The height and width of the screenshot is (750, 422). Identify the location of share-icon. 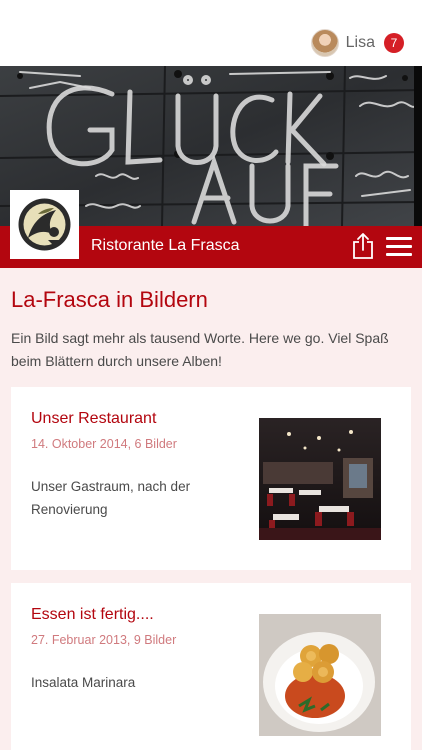
(363, 246).